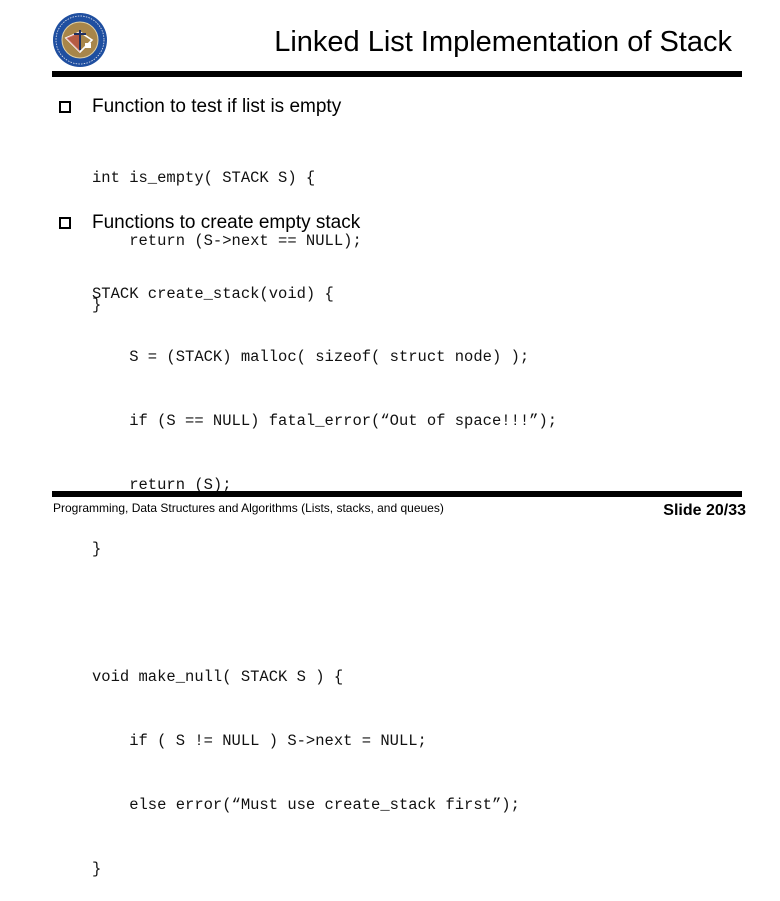  What do you see at coordinates (503, 42) in the screenshot?
I see `slide-title: Linked List Implementation of Stack` at bounding box center [503, 42].